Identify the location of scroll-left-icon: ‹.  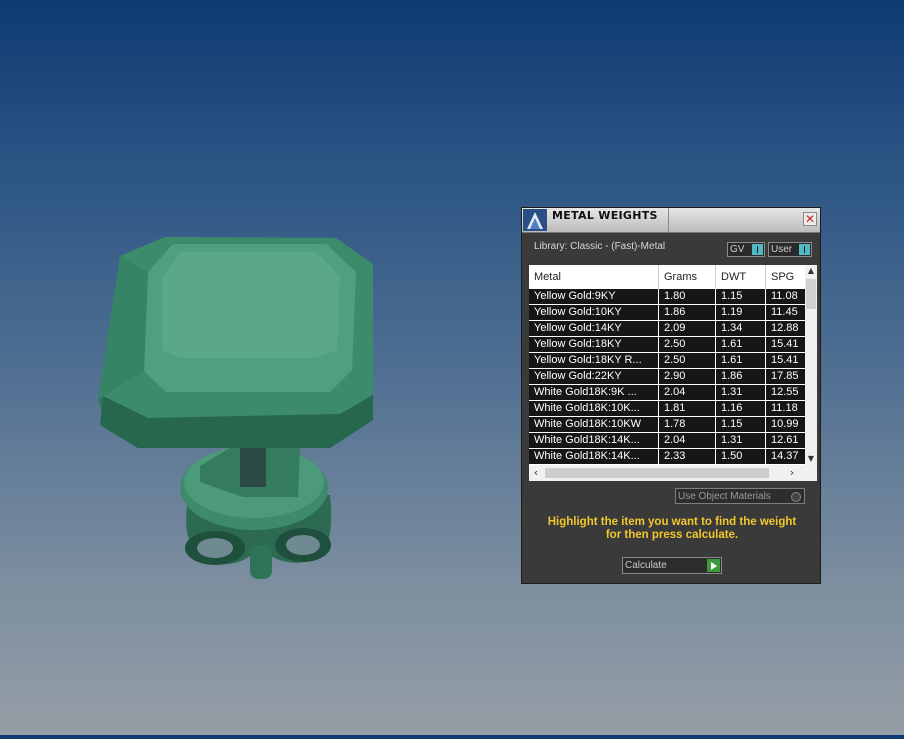
(536, 473).